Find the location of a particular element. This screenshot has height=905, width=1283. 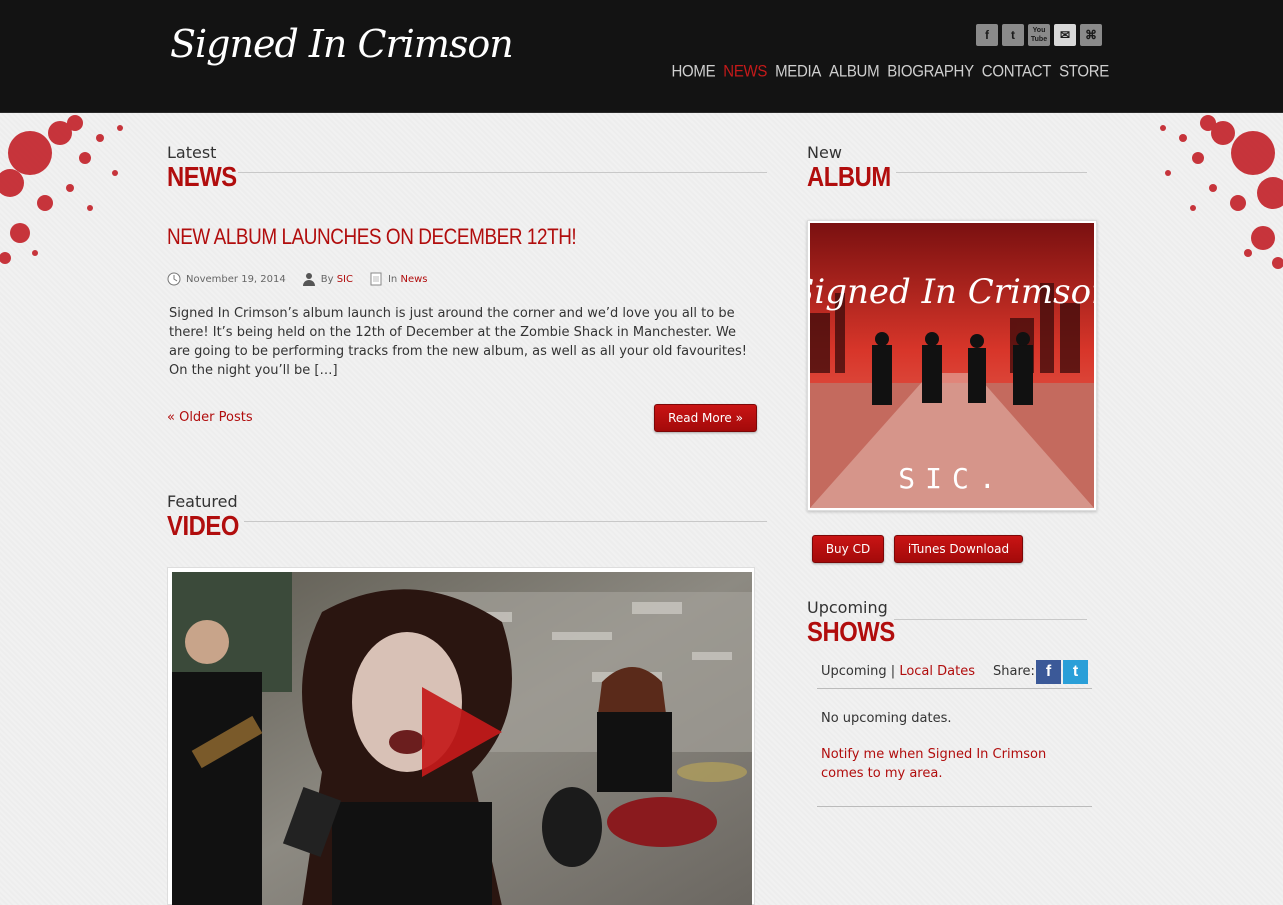

post-by-label: By is located at coordinates (327, 279).